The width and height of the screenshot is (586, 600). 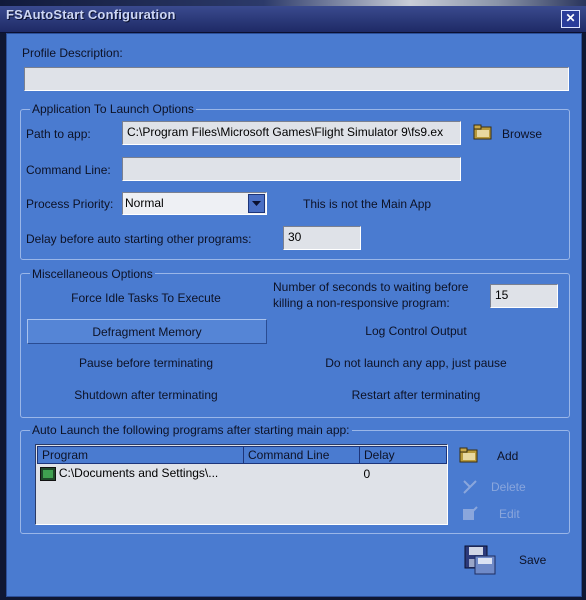 I want to click on column-header-delay: Delay, so click(x=403, y=455).